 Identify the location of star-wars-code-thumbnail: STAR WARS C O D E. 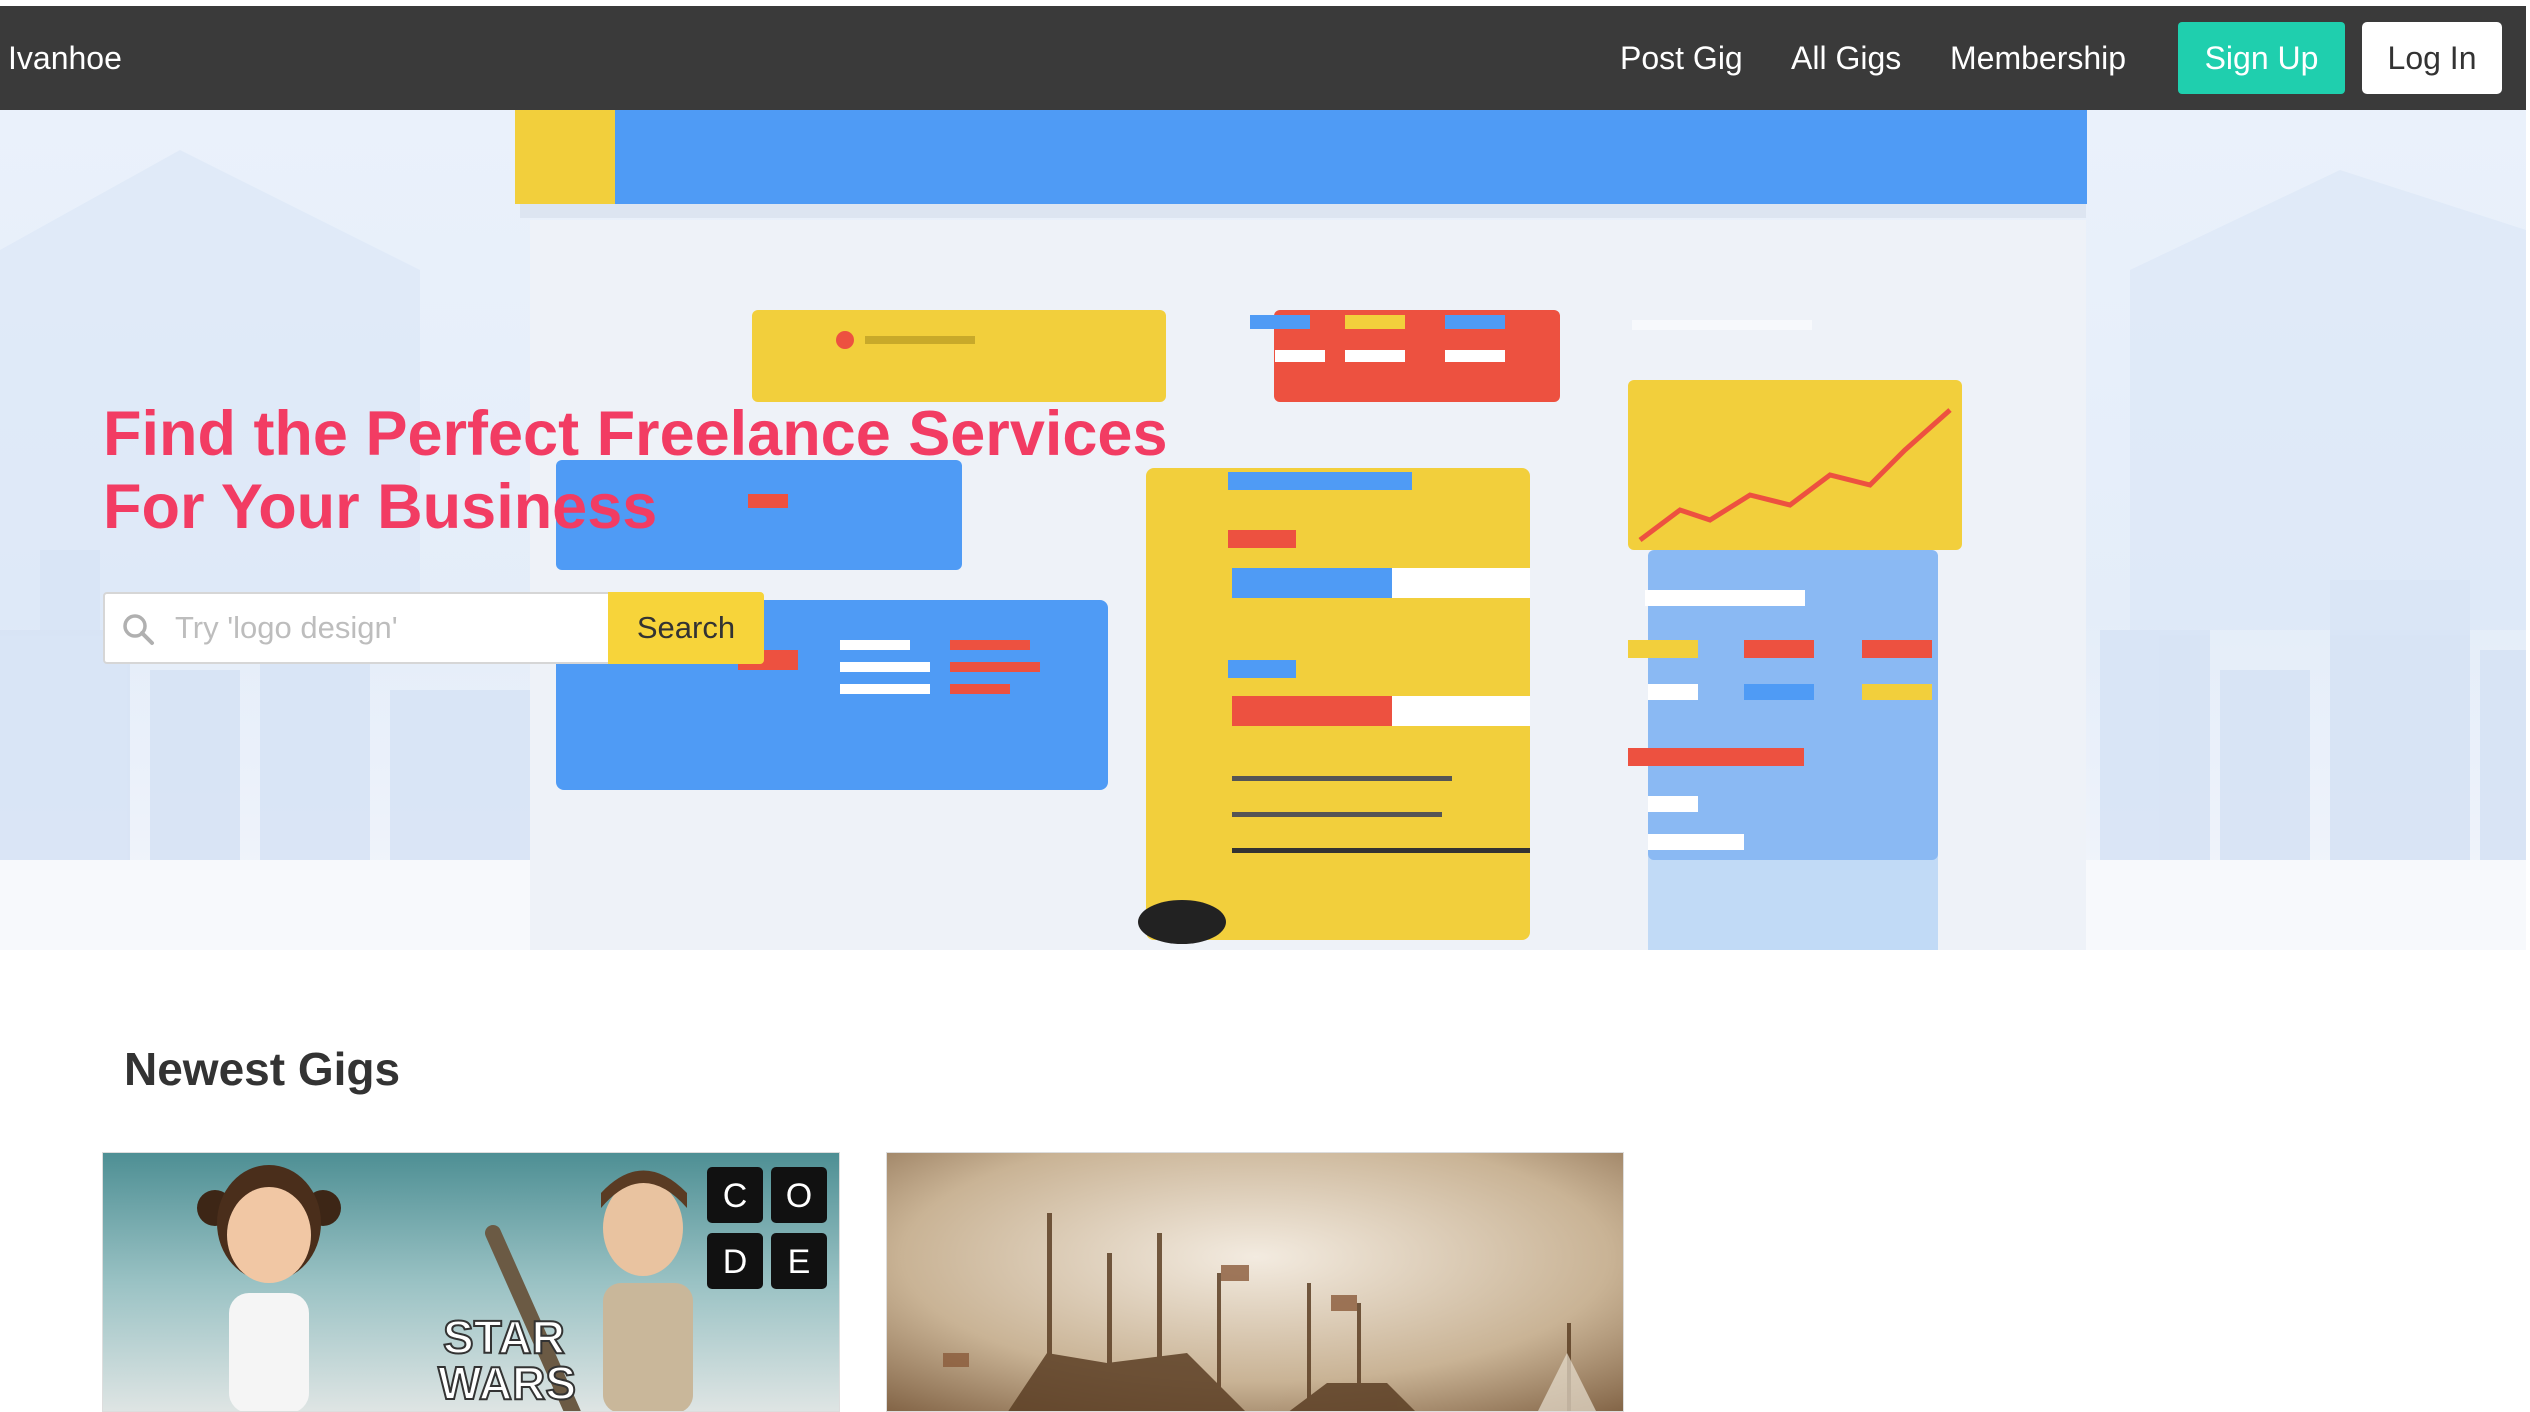
(471, 1282).